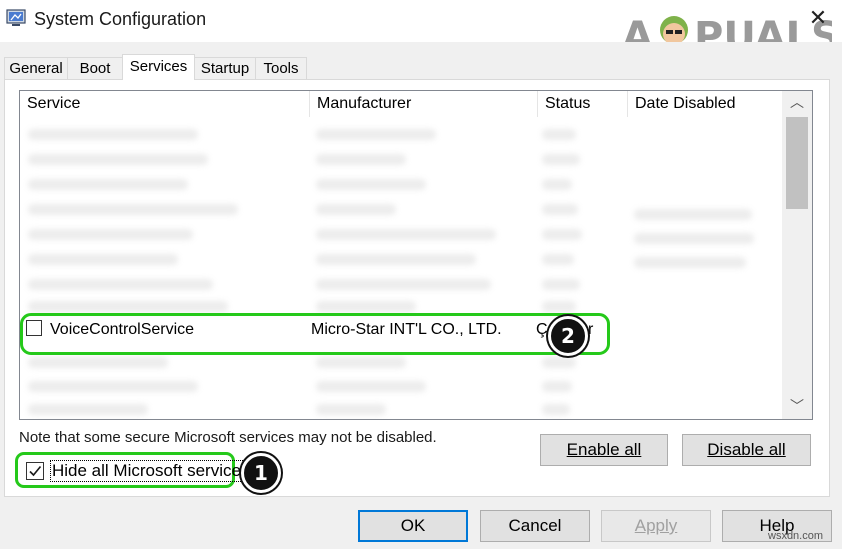  Describe the element at coordinates (535, 526) in the screenshot. I see `cancel-button: Cancel` at that location.